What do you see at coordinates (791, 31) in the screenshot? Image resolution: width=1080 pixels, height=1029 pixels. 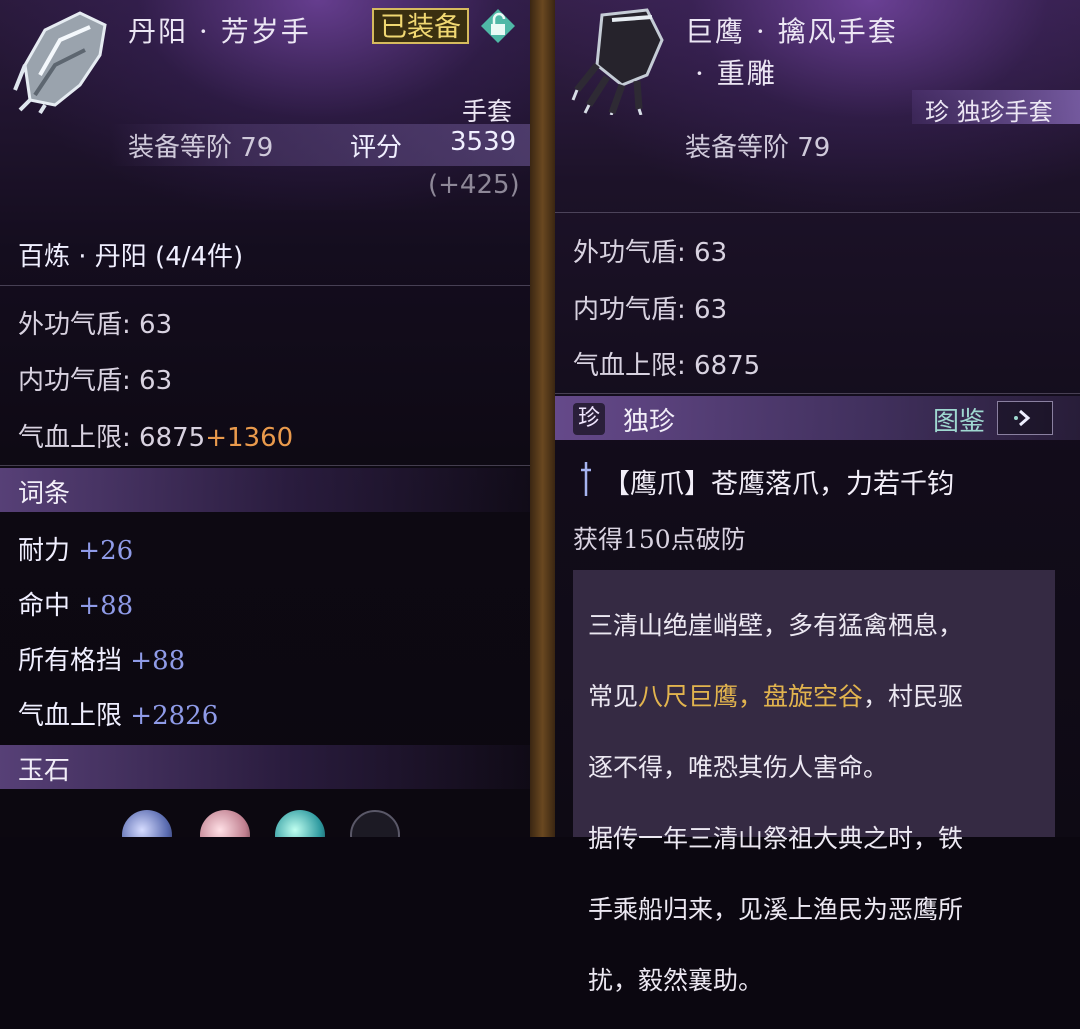 I see `item-title: 巨鹰 · 擒风手套` at bounding box center [791, 31].